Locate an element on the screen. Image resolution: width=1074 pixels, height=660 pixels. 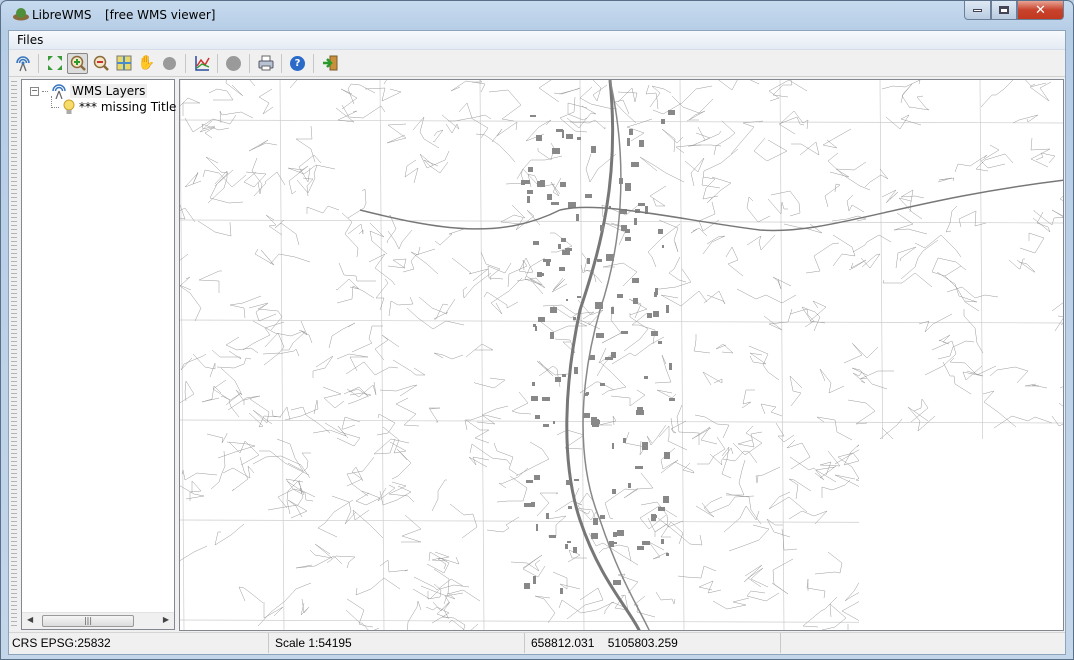
zoom-out-button is located at coordinates (100, 63).